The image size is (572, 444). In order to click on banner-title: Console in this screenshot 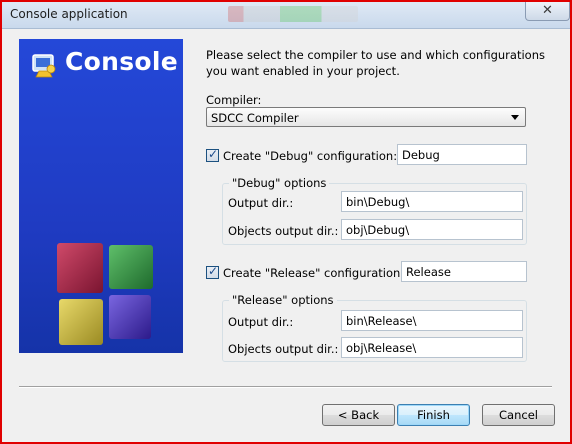, I will do `click(122, 61)`.